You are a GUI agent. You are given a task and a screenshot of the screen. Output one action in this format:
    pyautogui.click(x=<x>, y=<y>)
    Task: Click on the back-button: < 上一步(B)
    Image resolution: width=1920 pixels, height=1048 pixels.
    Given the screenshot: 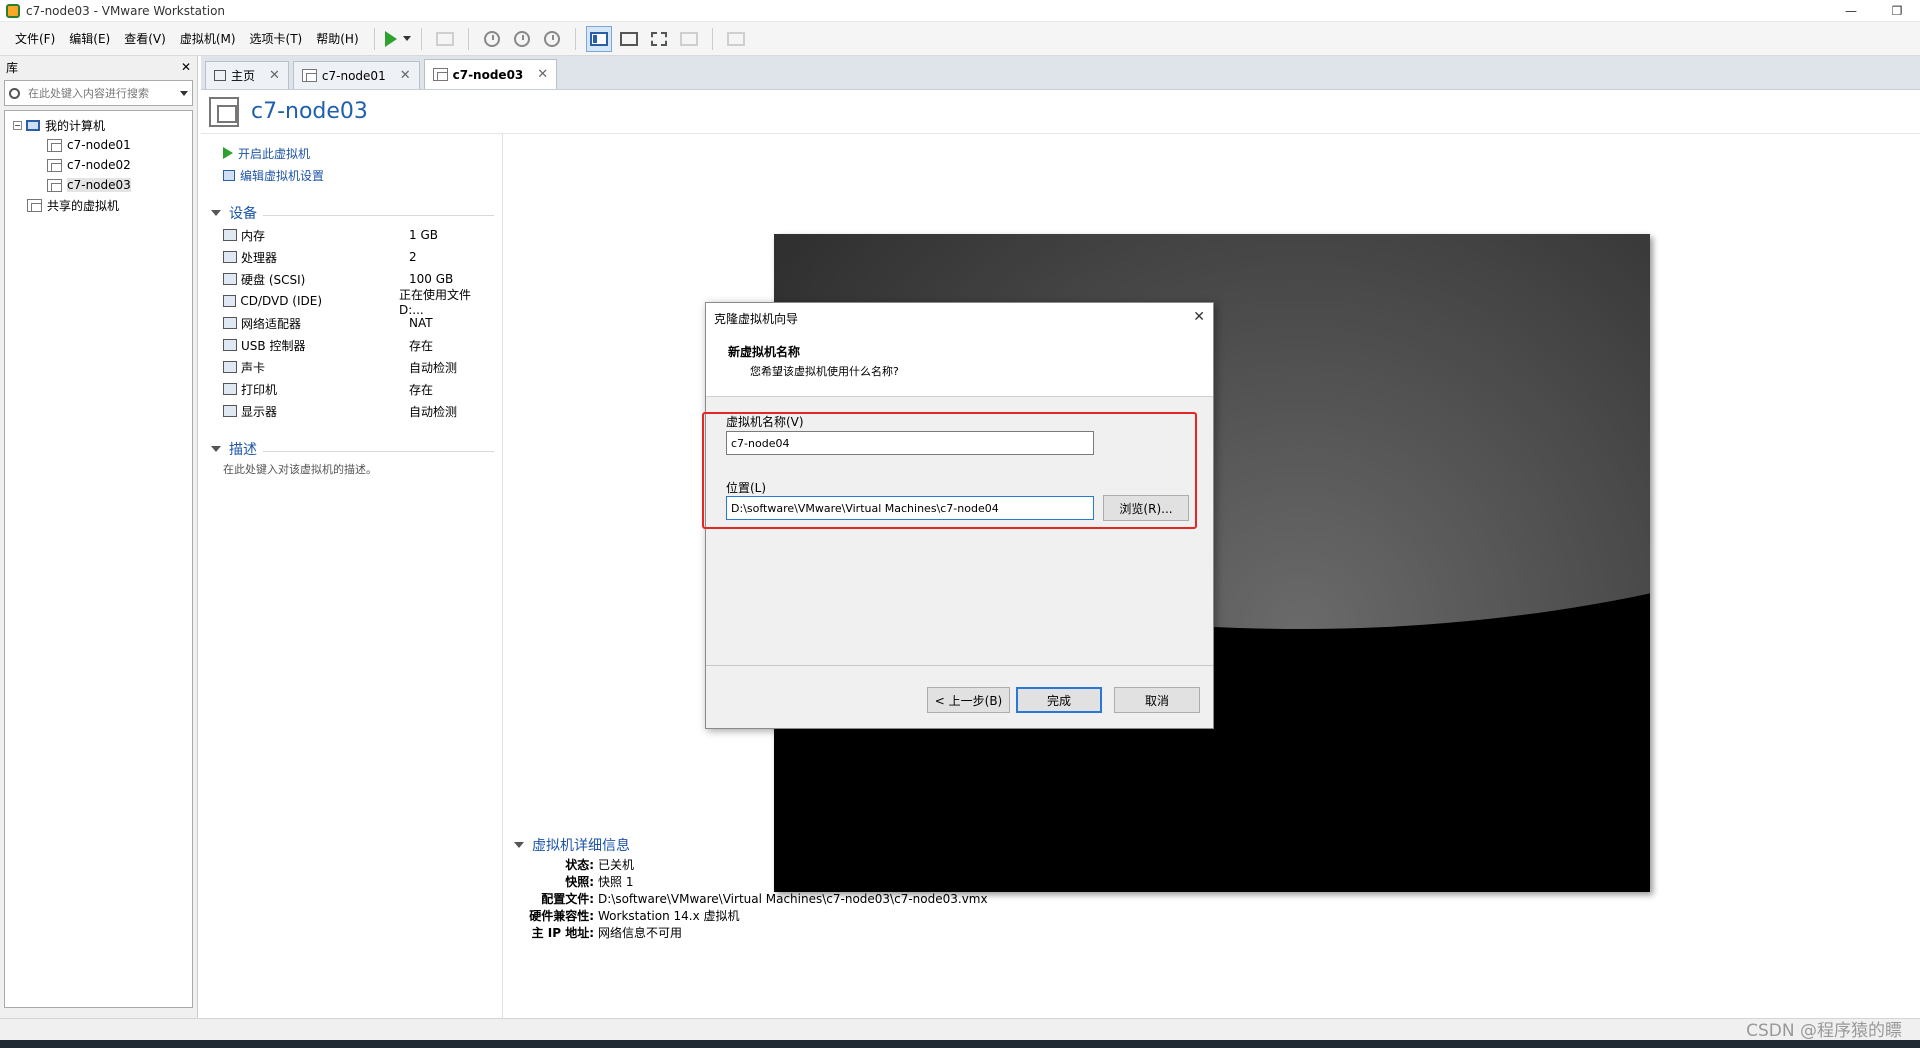 What is the action you would take?
    pyautogui.click(x=968, y=700)
    